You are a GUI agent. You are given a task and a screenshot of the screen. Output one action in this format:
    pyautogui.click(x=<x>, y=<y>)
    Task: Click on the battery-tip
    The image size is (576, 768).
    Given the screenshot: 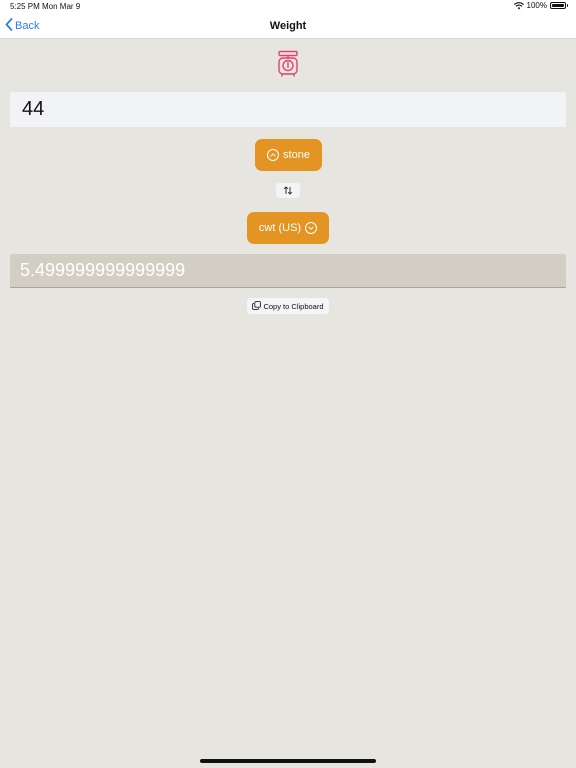 What is the action you would take?
    pyautogui.click(x=567, y=5)
    